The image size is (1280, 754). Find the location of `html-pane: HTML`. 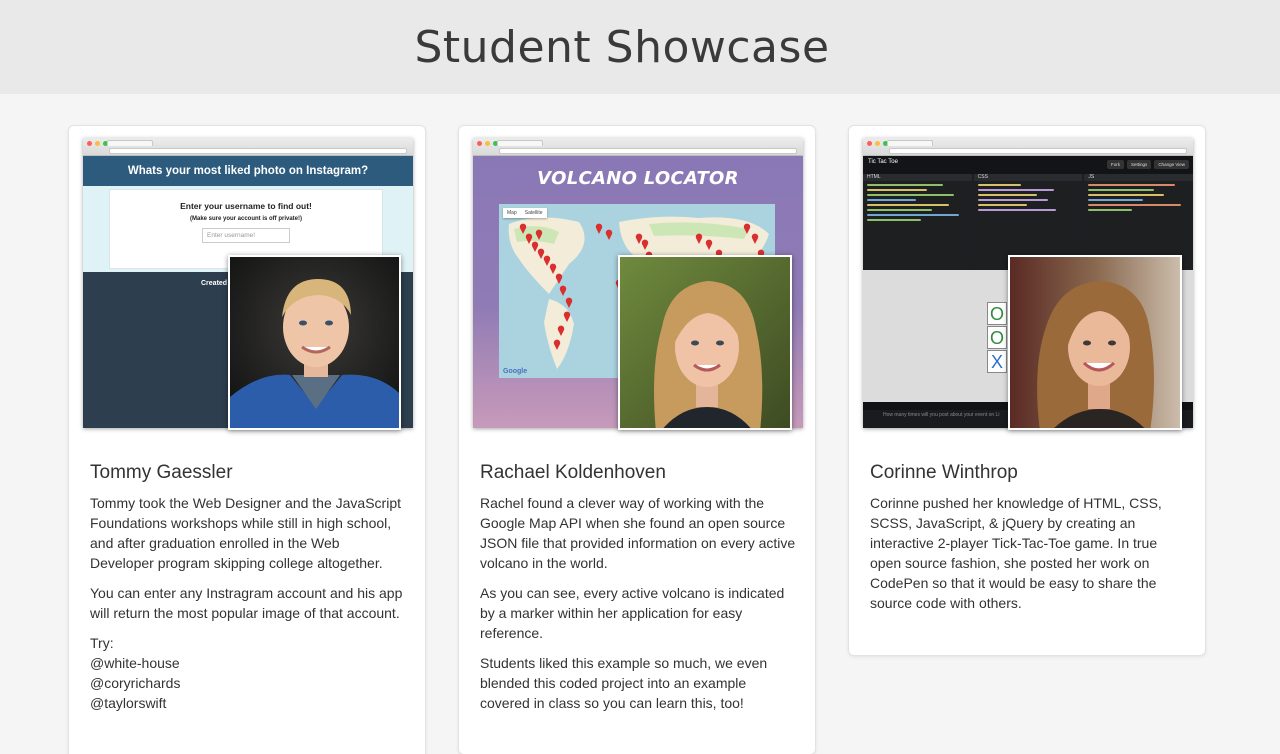

html-pane: HTML is located at coordinates (917, 222).